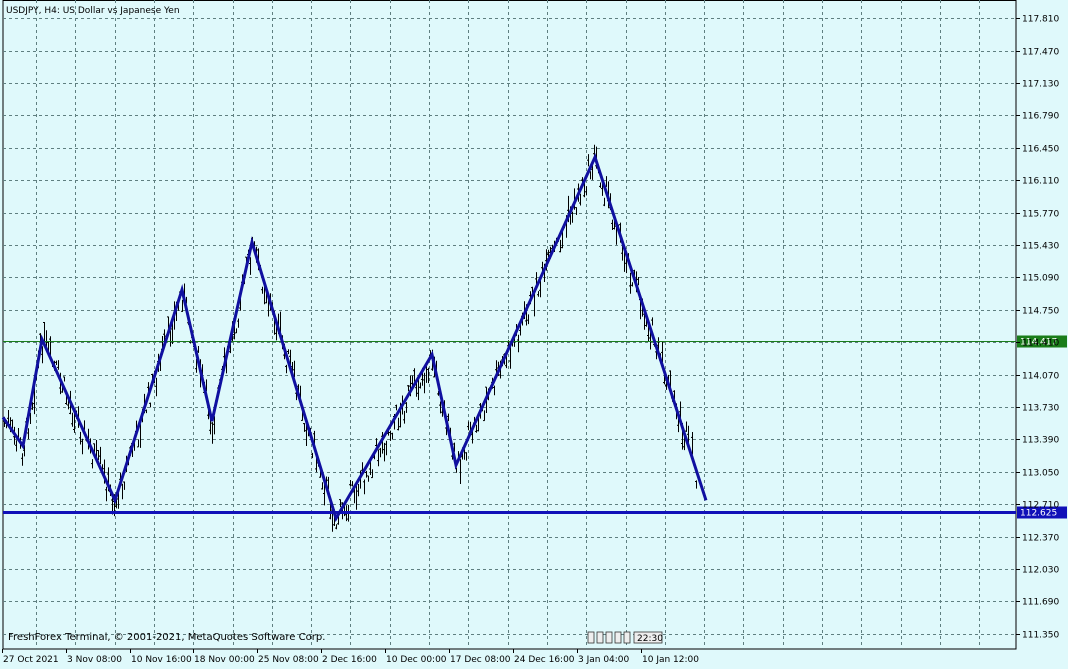  Describe the element at coordinates (1040, 20) in the screenshot. I see `y-tick-label: 117.810` at that location.